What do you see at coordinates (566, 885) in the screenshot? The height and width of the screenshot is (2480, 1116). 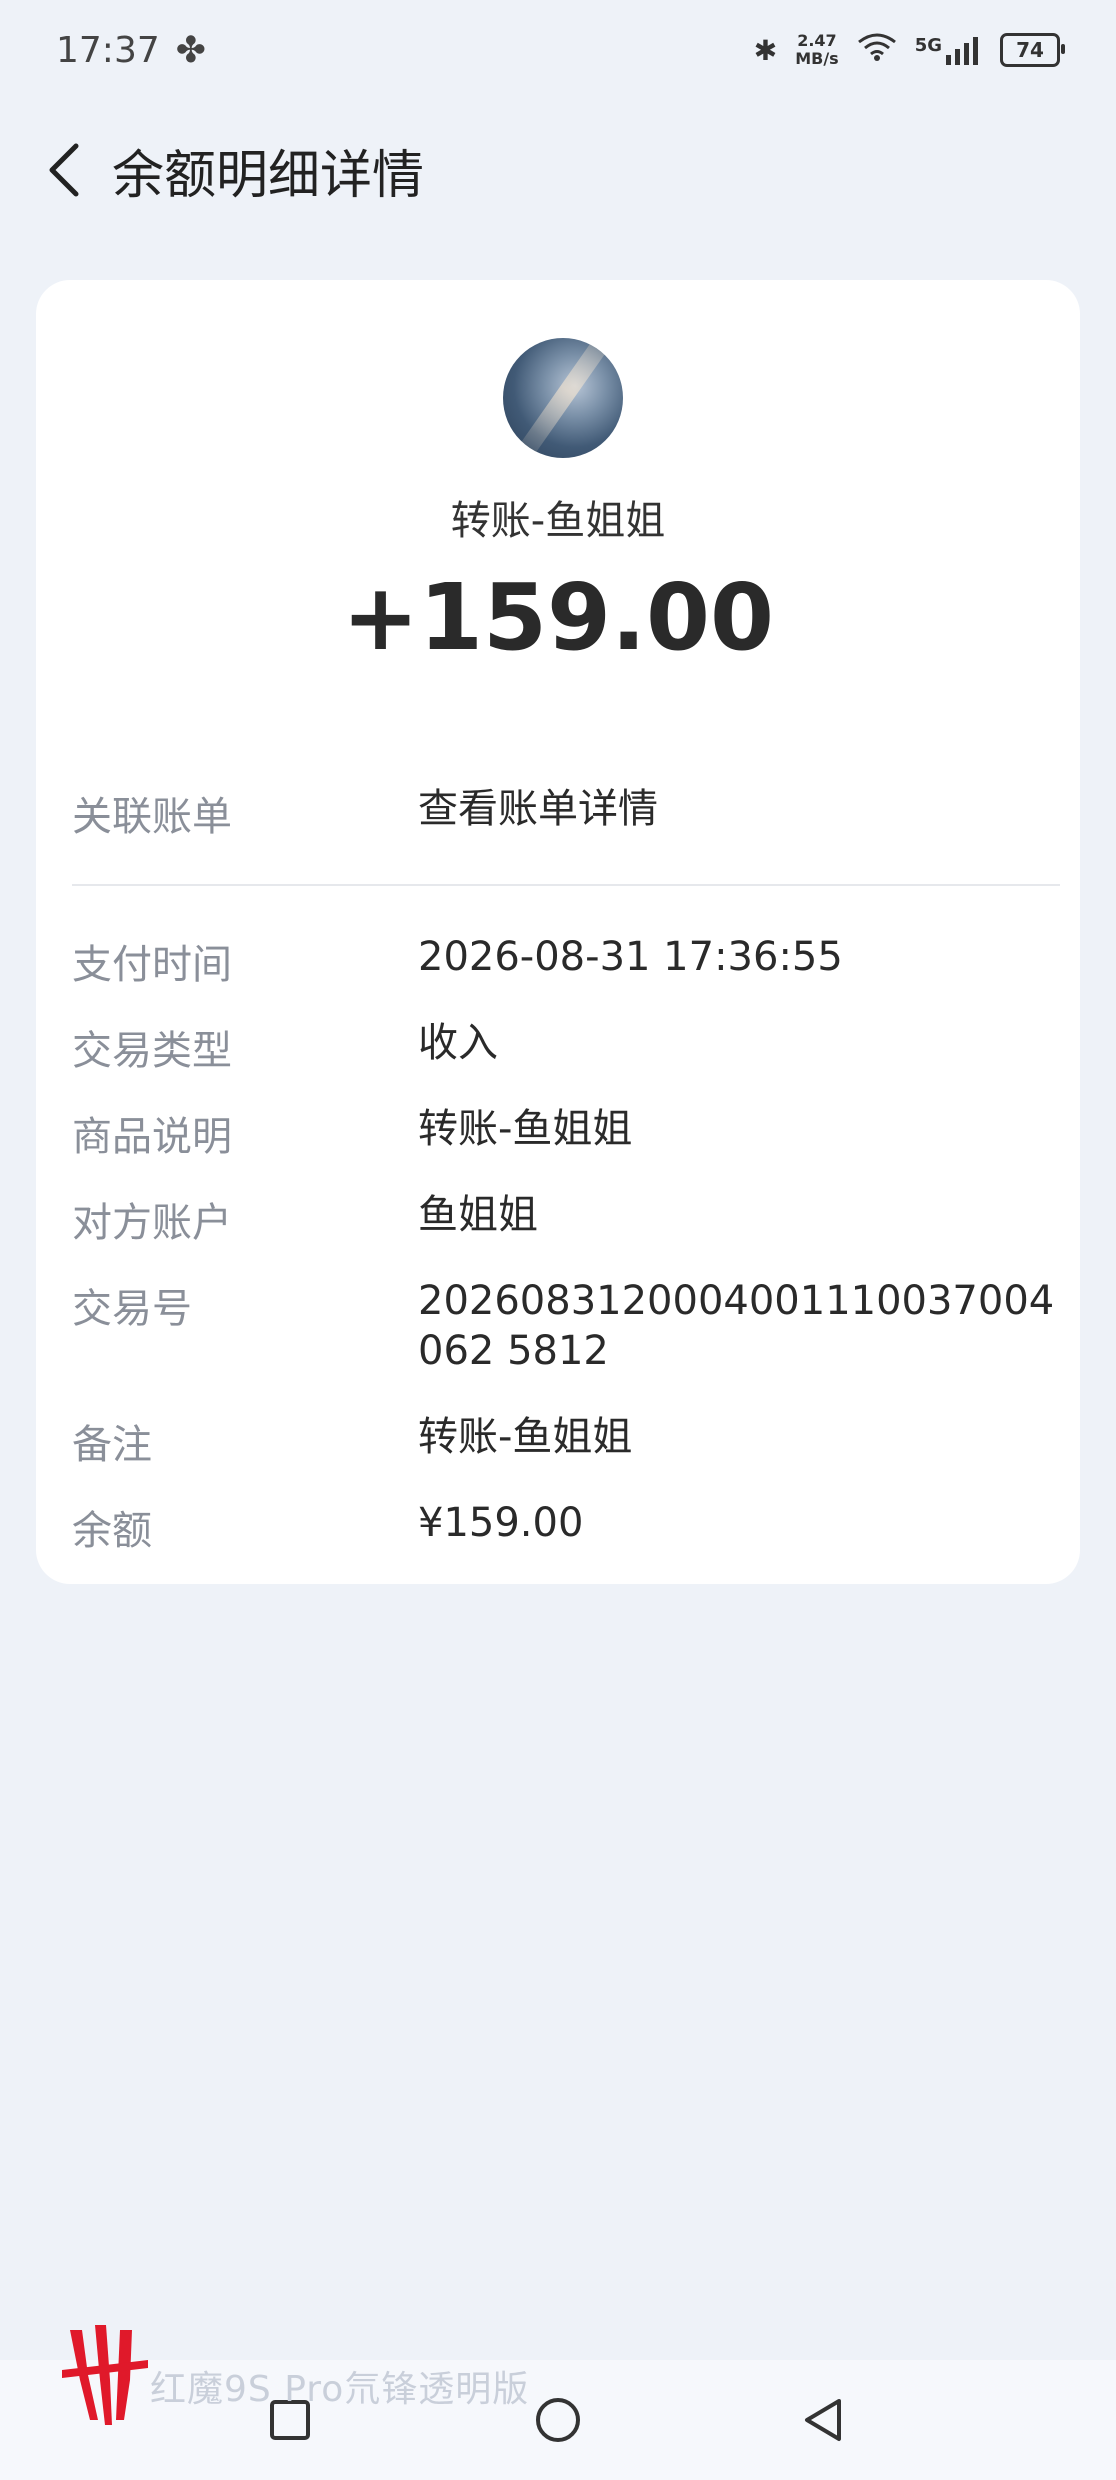 I see `divider` at bounding box center [566, 885].